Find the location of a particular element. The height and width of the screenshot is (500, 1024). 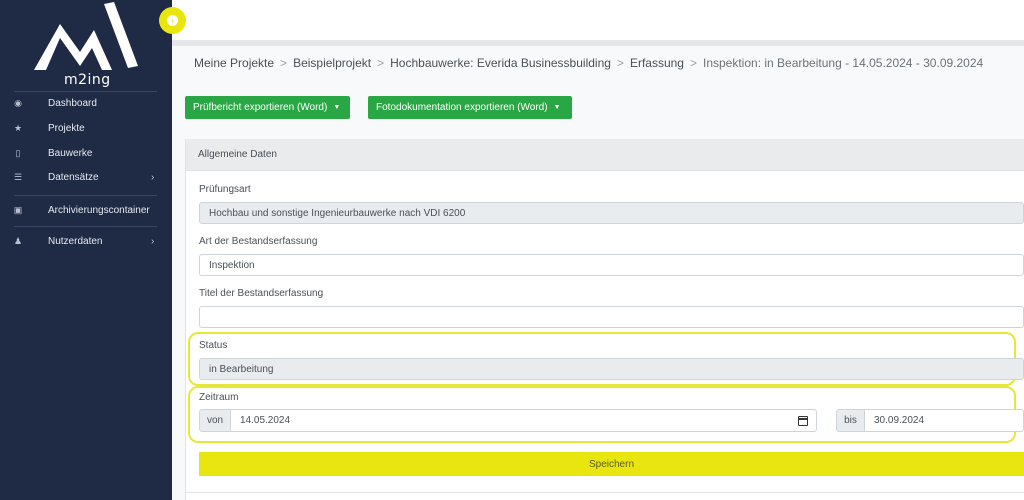

breadcrumb-item-projekte: Meine Projekte is located at coordinates (234, 63).